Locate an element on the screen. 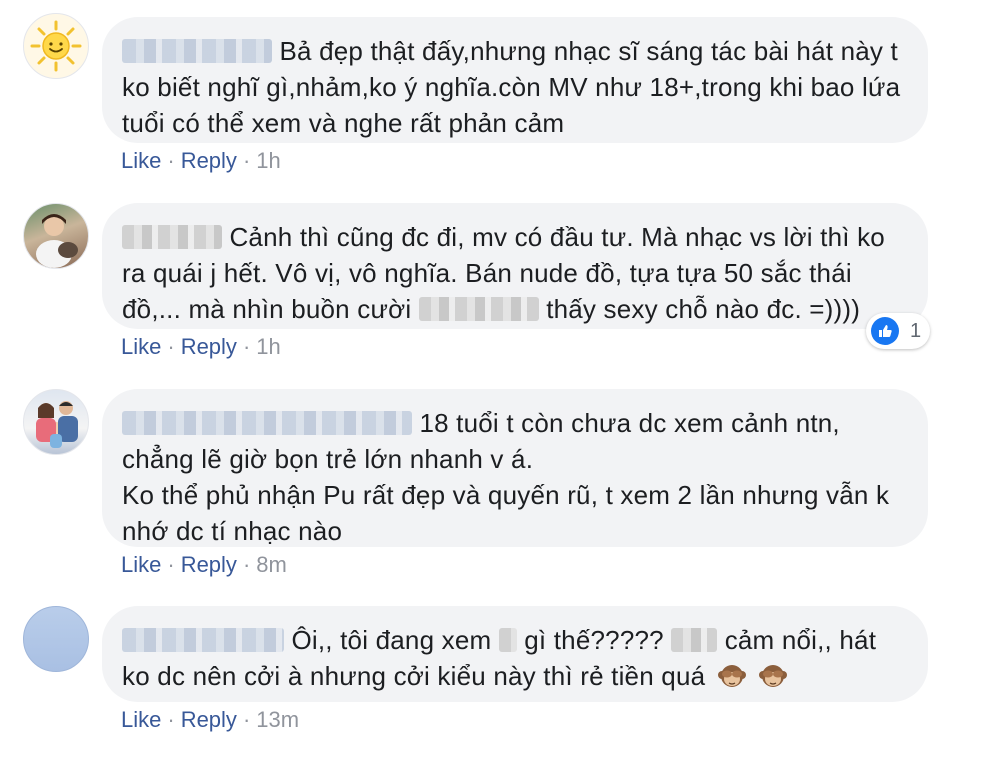 This screenshot has height=758, width=996. sun-smiley-icon is located at coordinates (56, 46).